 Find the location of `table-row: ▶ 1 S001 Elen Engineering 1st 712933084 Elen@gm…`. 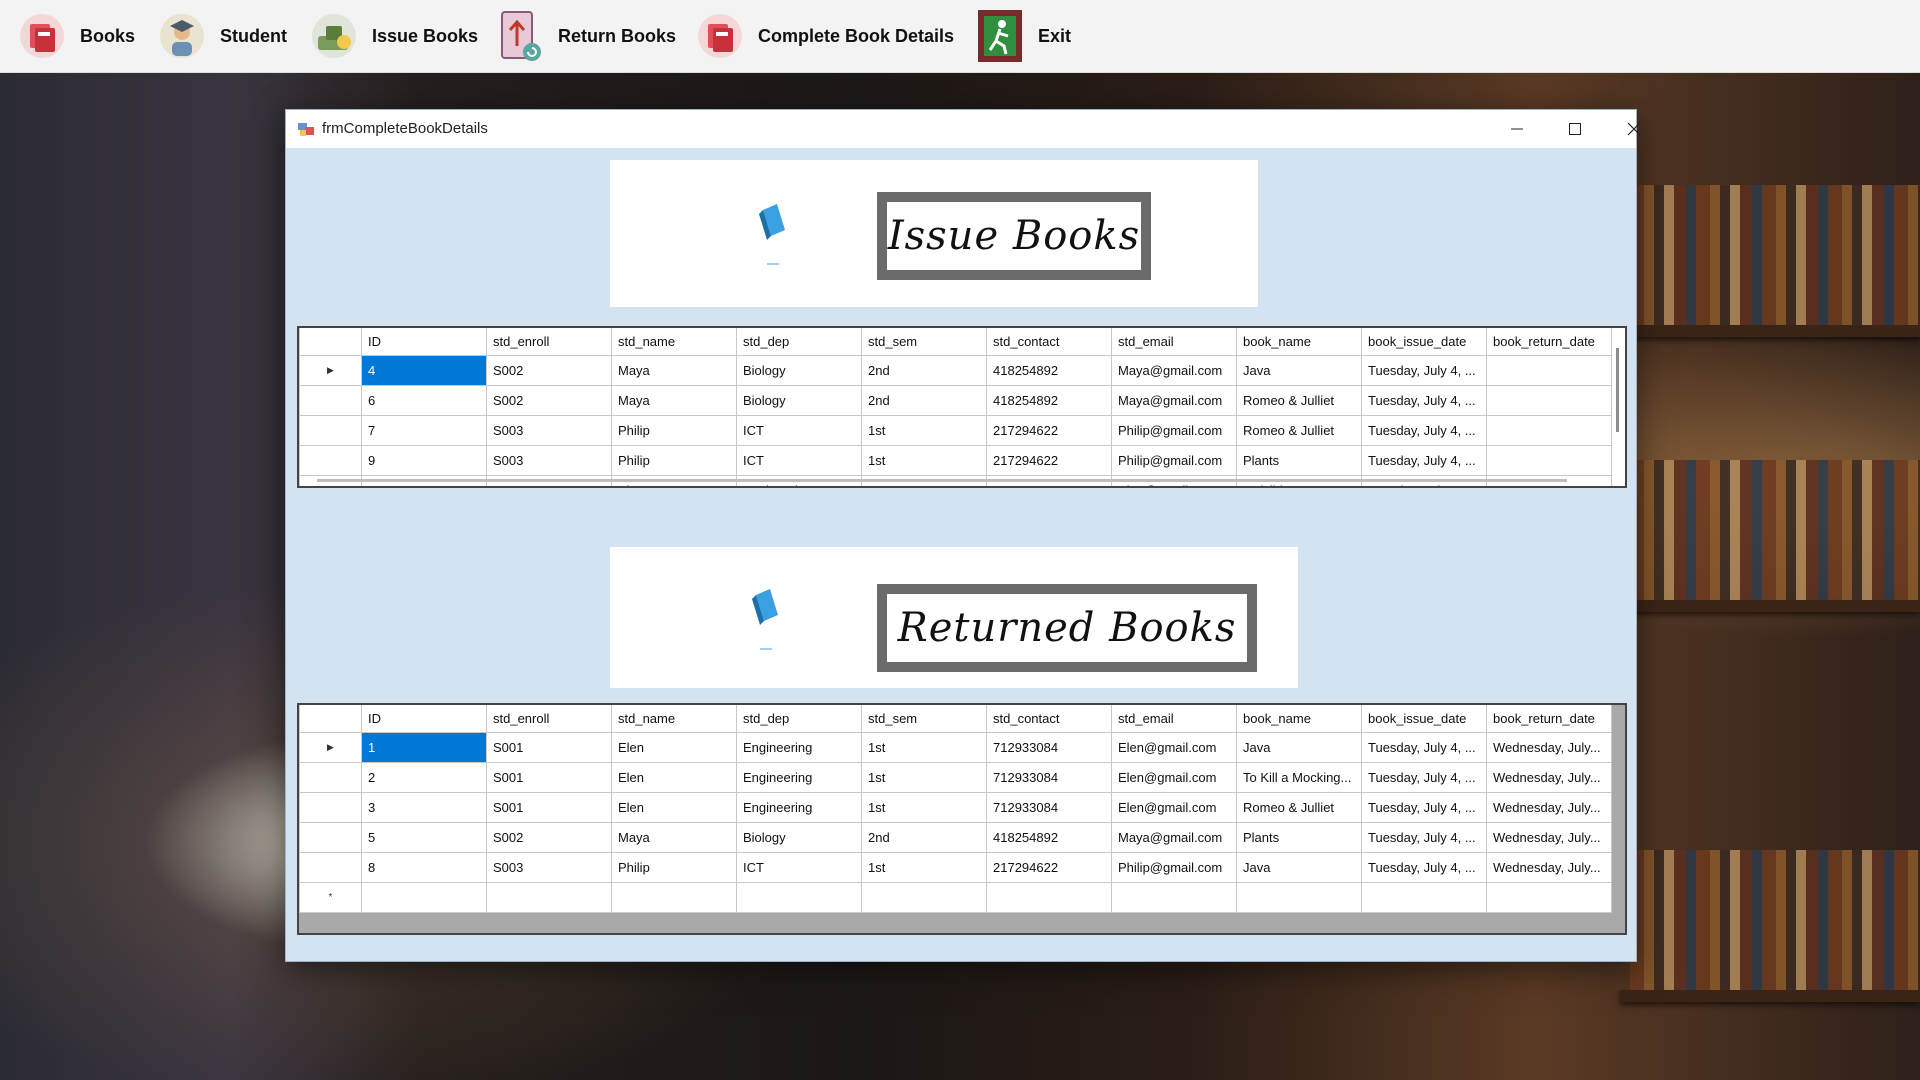

table-row: ▶ 1 S001 Elen Engineering 1st 712933084 Elen@gm… is located at coordinates (955, 747).